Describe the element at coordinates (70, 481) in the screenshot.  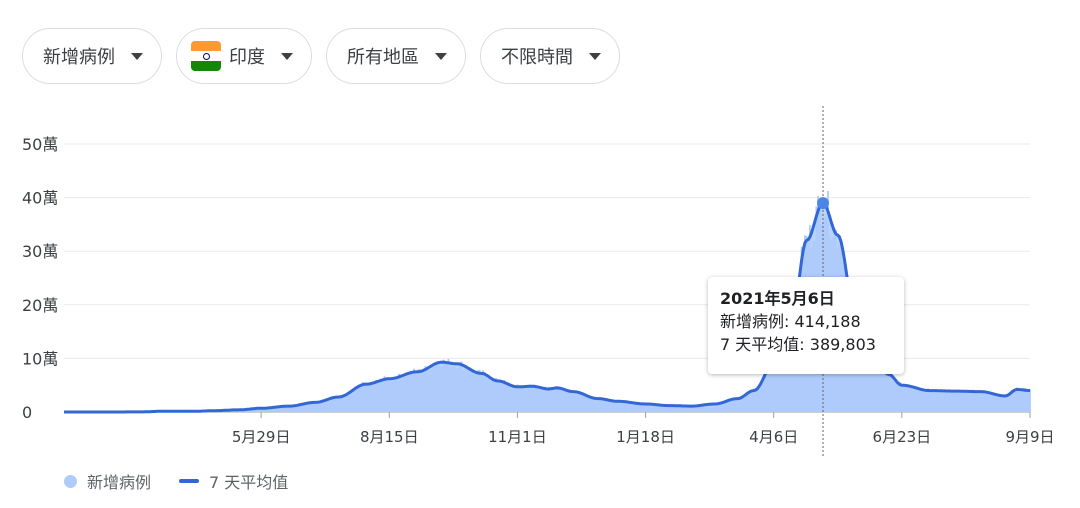
I see `cases-legend-dot-icon` at that location.